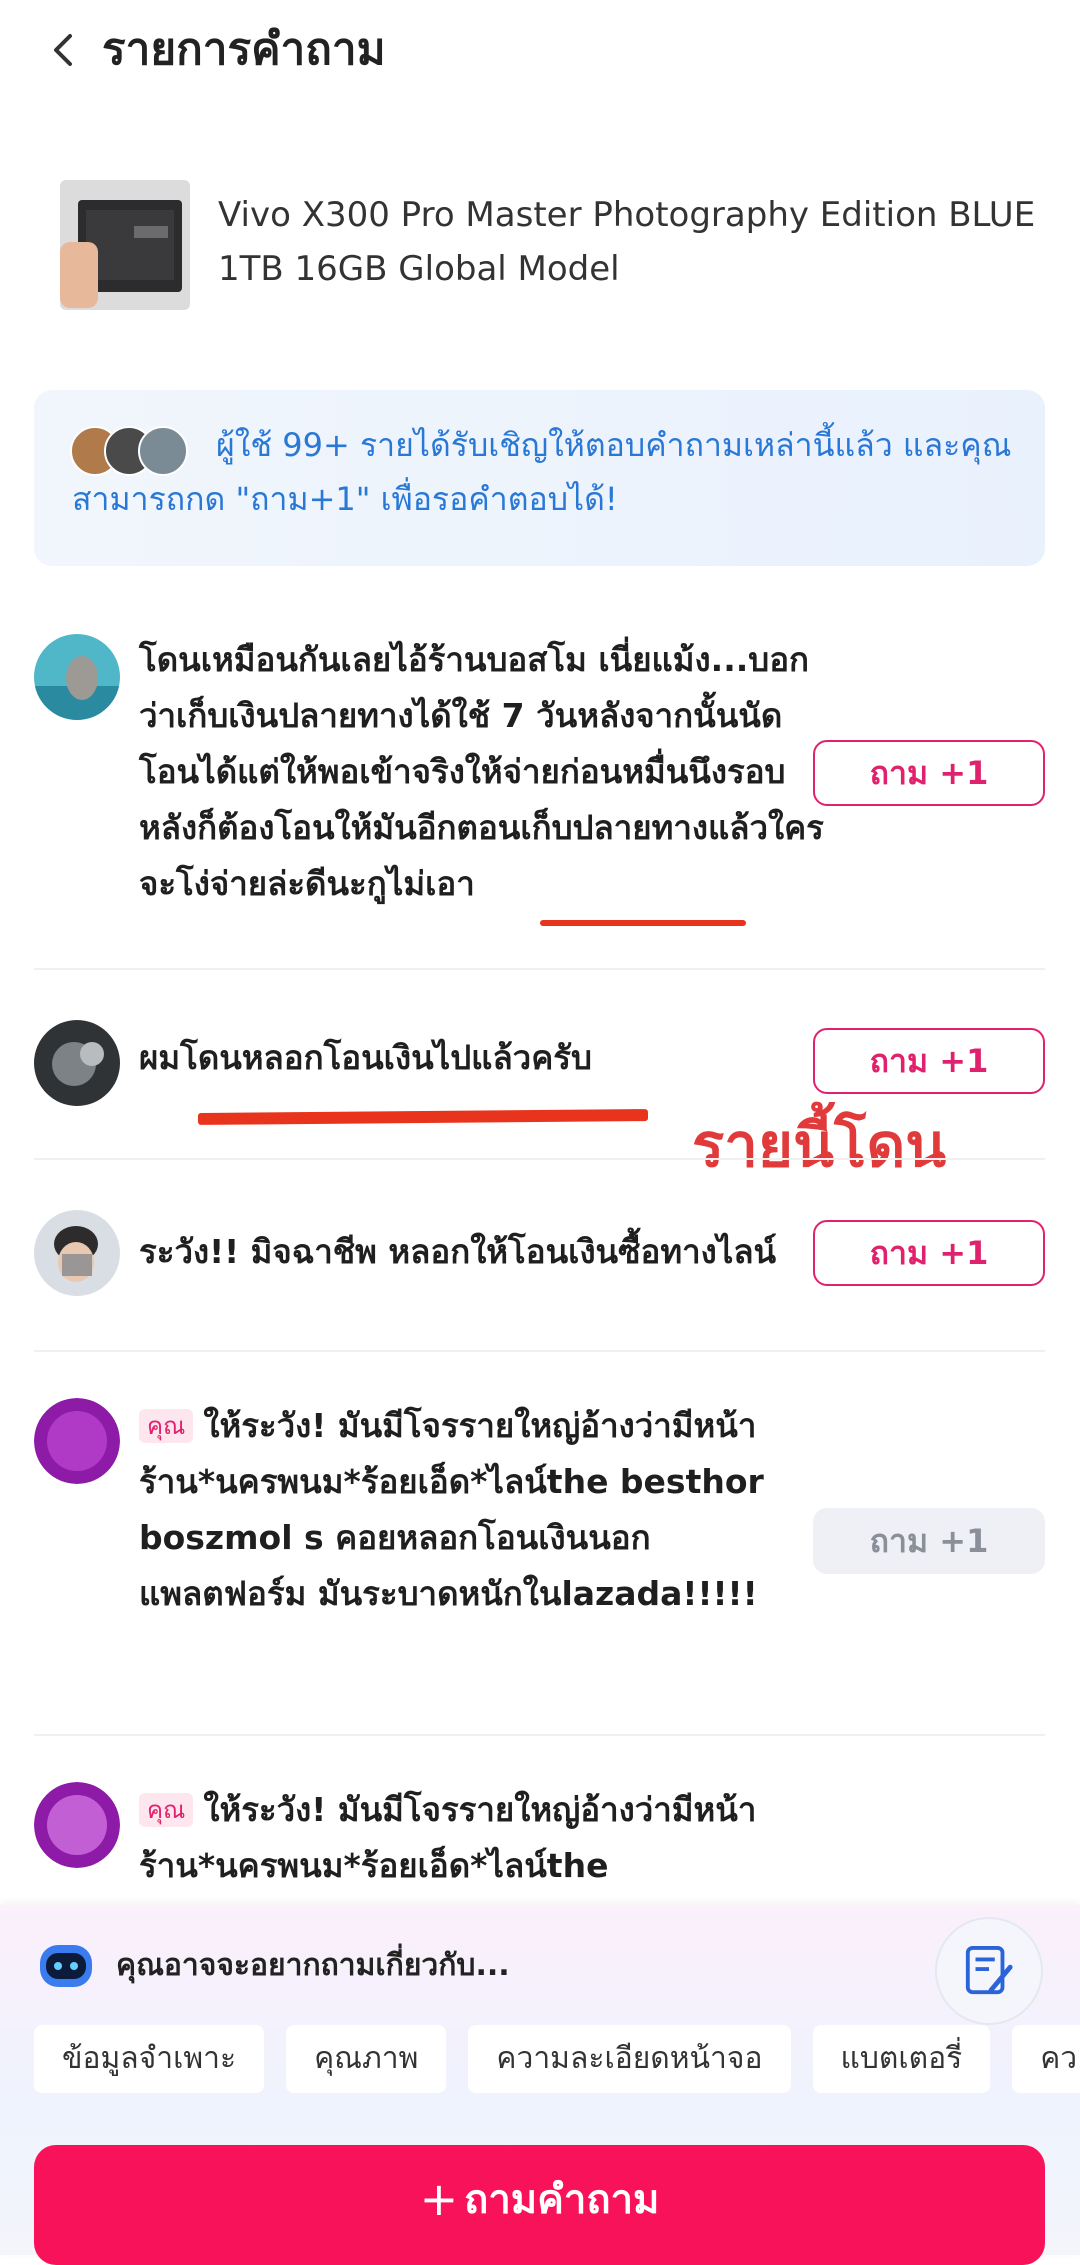 This screenshot has width=1080, height=2265. Describe the element at coordinates (64, 50) in the screenshot. I see `chevron-left-icon` at that location.